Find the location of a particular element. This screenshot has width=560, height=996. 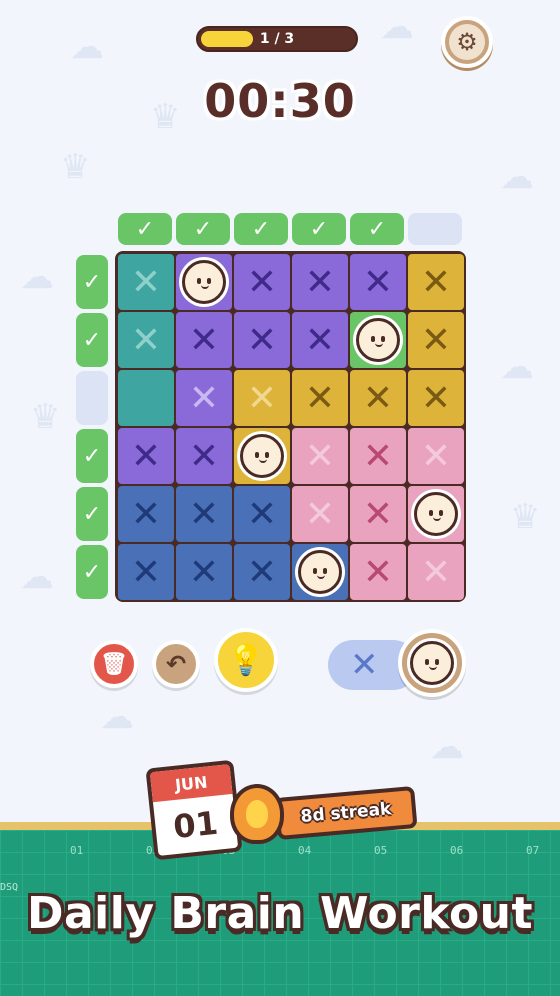

column-check-5: ✓ is located at coordinates (377, 229).